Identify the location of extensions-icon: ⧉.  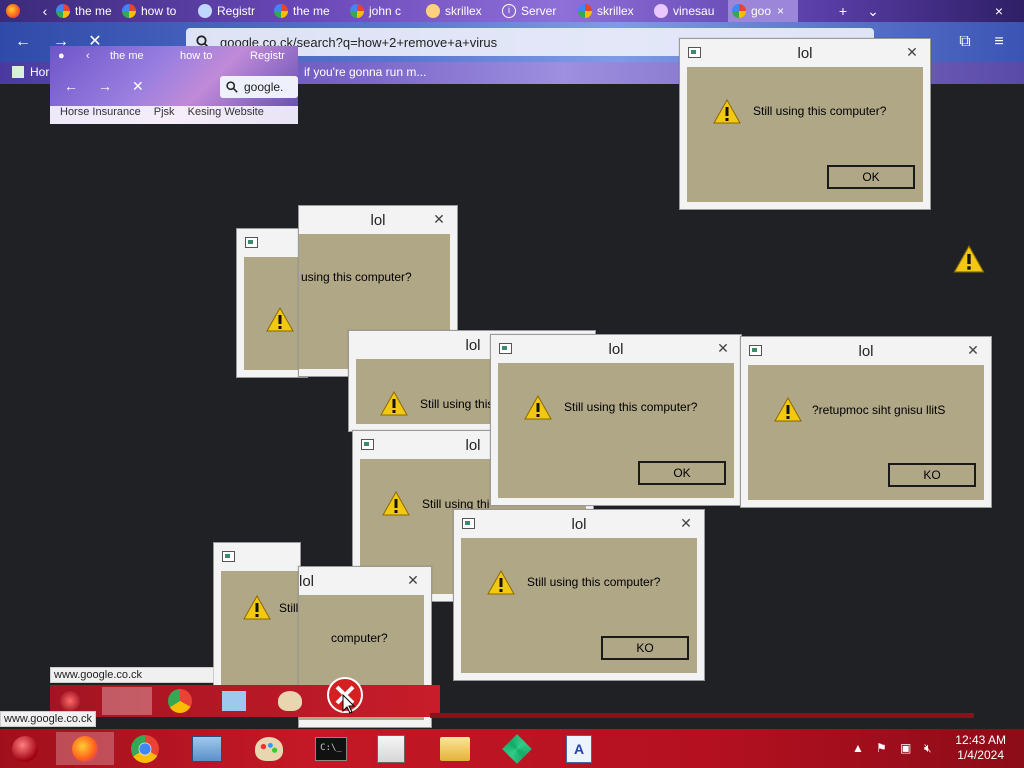
(965, 42).